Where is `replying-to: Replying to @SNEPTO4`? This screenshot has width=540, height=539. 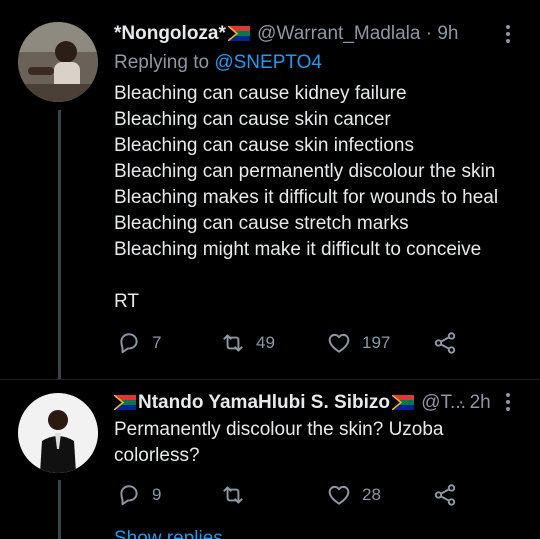
replying-to: Replying to @SNEPTO4 is located at coordinates (218, 63).